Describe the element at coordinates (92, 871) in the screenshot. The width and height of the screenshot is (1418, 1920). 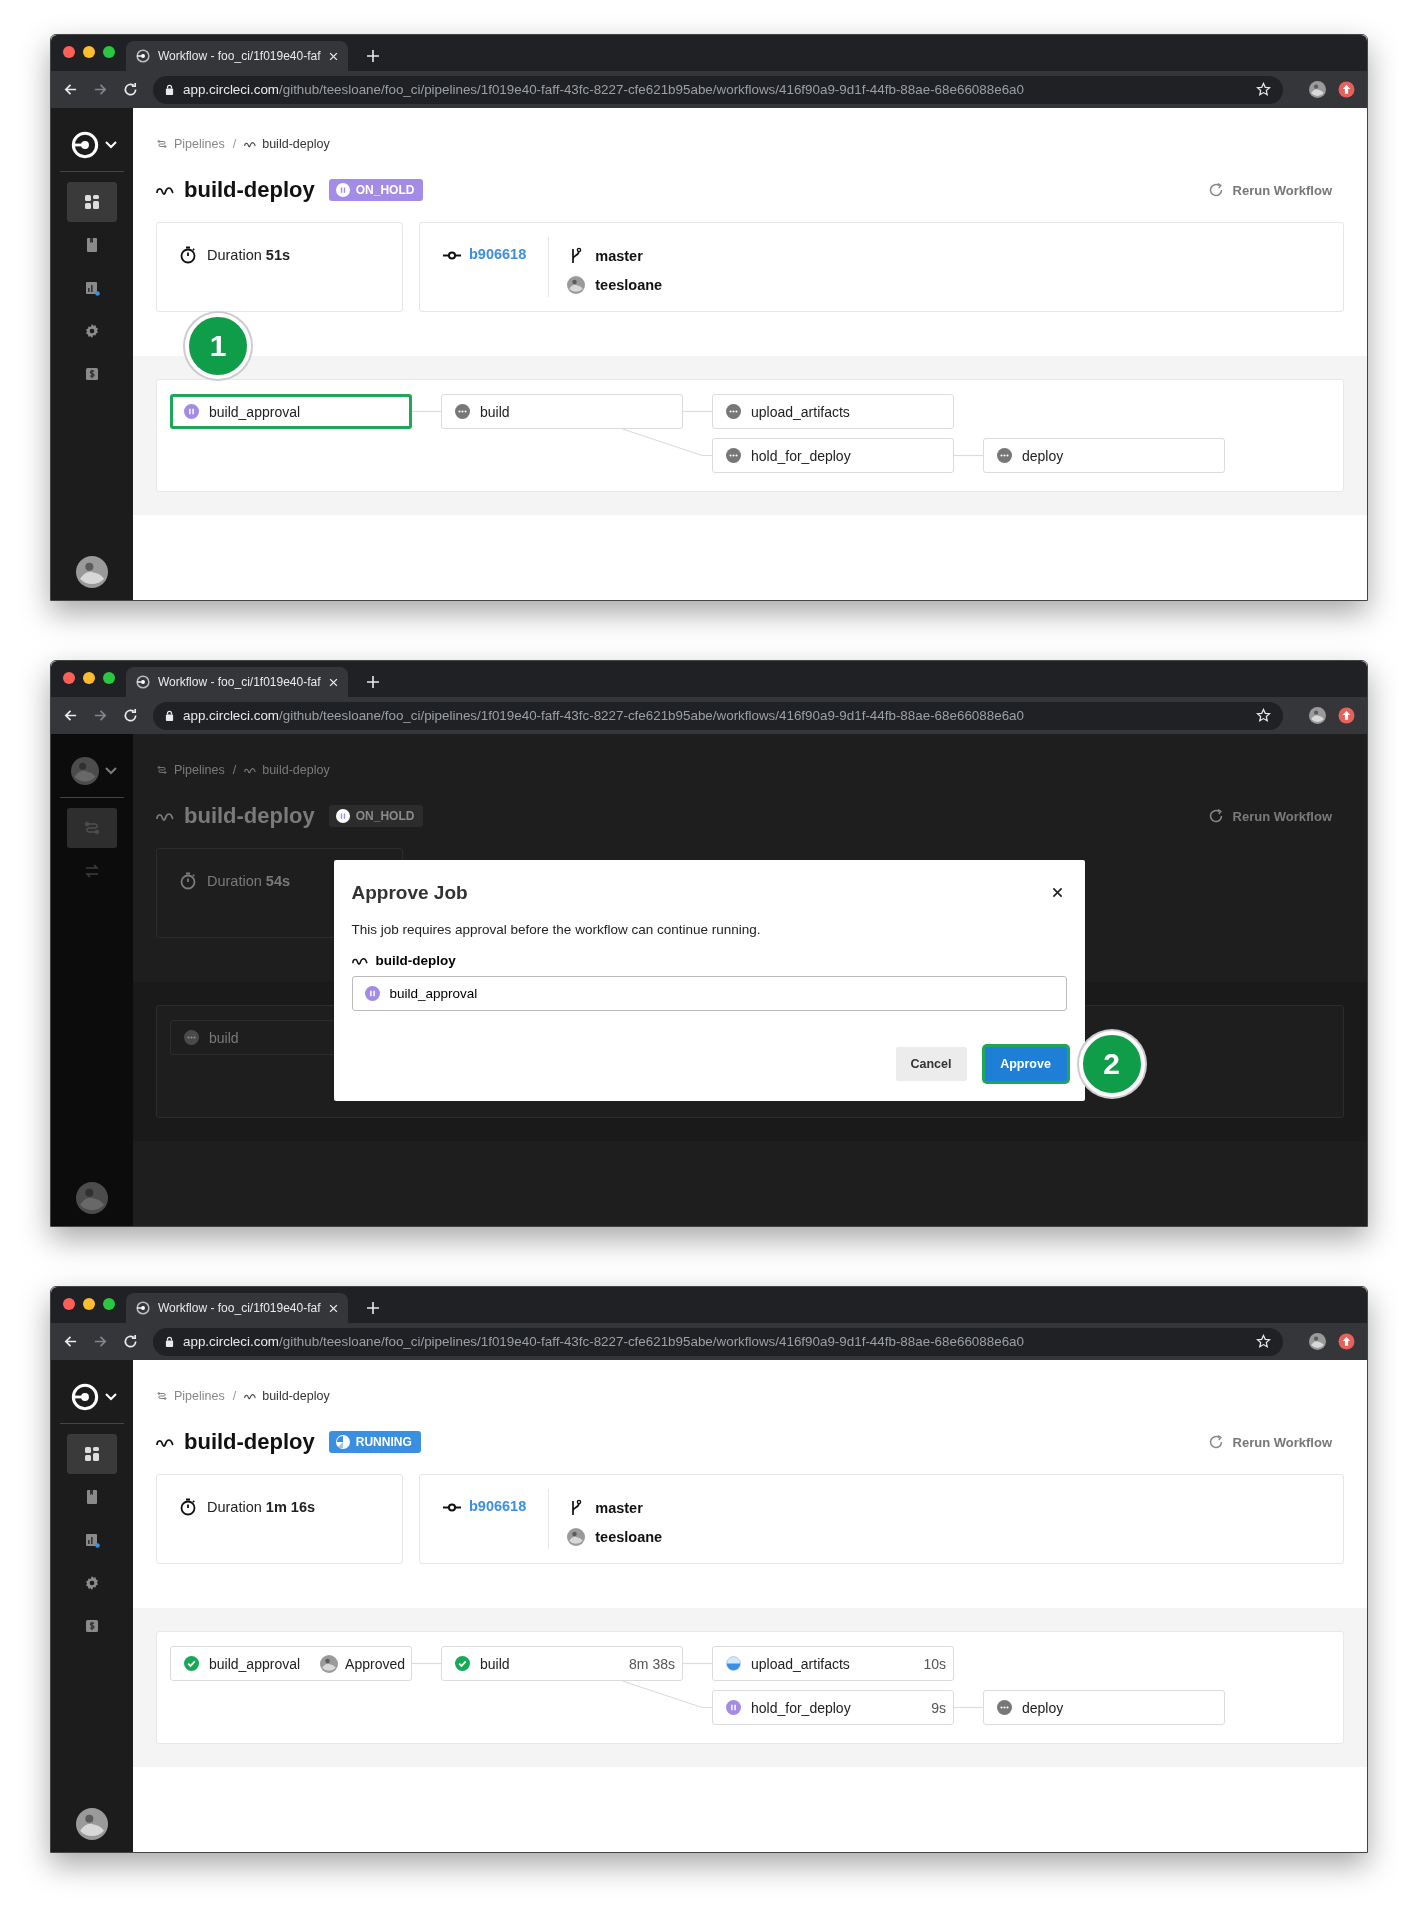
I see `swap-arrows-icon` at that location.